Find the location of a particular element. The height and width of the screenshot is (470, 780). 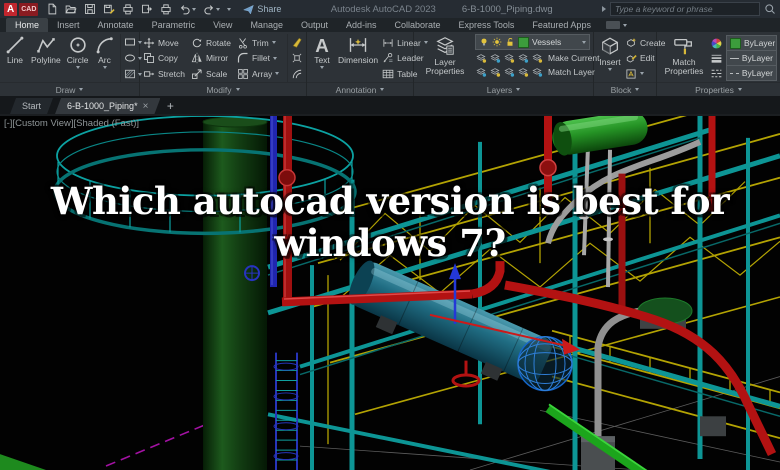

color-wheel-icon is located at coordinates (716, 43).